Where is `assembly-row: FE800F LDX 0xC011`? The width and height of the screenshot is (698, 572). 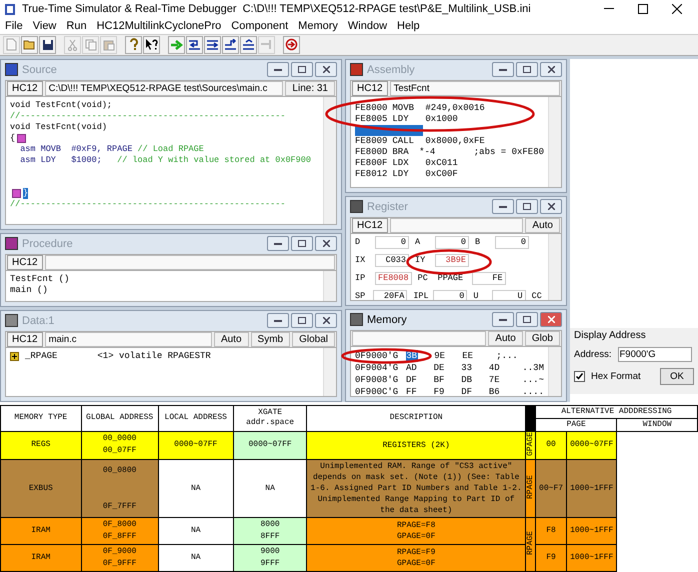 assembly-row: FE800F LDX 0xC011 is located at coordinates (449, 163).